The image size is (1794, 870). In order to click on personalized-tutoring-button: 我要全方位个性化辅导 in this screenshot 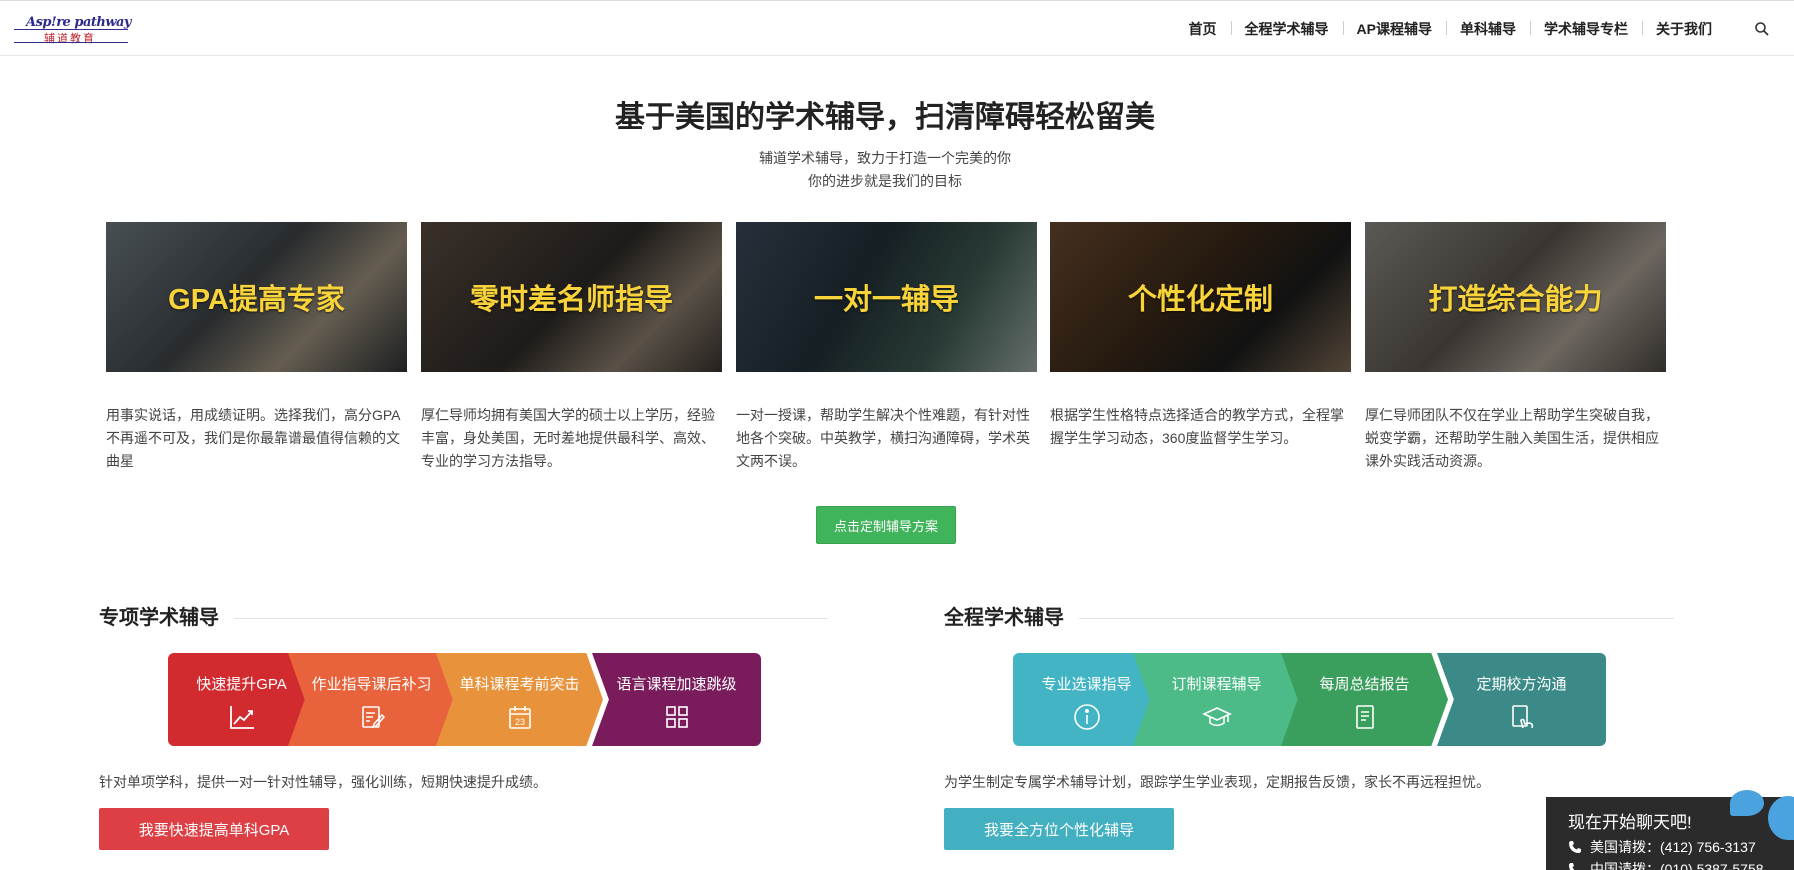, I will do `click(1059, 829)`.